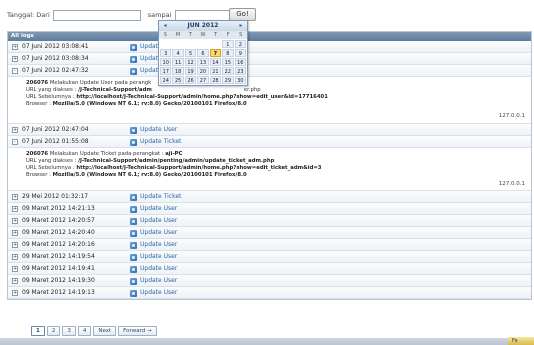  I want to click on page-4-button: 4, so click(84, 331).